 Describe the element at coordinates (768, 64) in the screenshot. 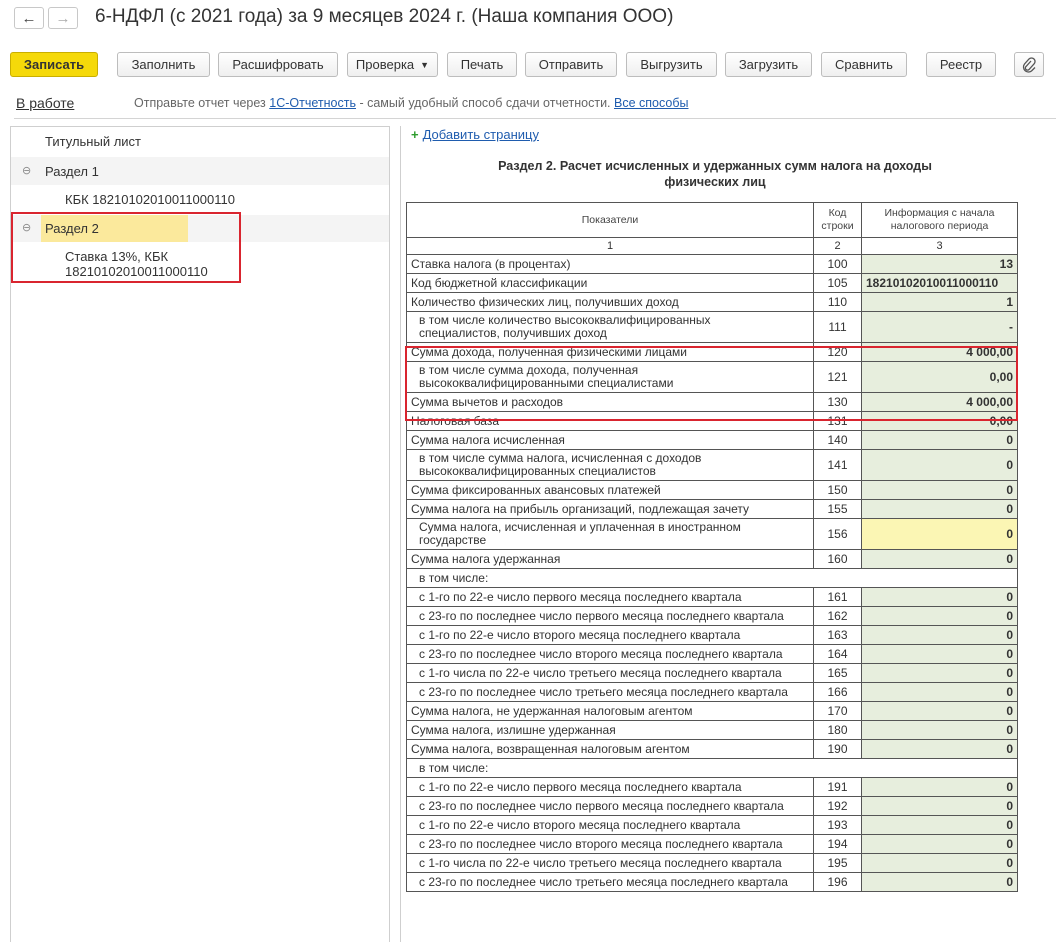

I see `import-button: Загрузить` at that location.